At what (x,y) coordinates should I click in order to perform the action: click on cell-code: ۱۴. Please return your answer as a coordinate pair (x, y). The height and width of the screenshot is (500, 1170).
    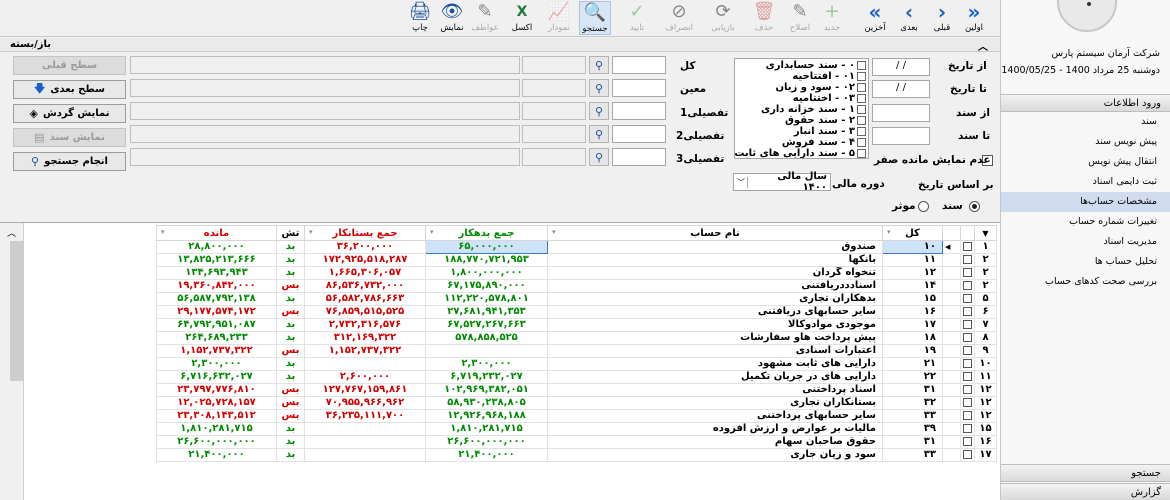
    Looking at the image, I should click on (912, 286).